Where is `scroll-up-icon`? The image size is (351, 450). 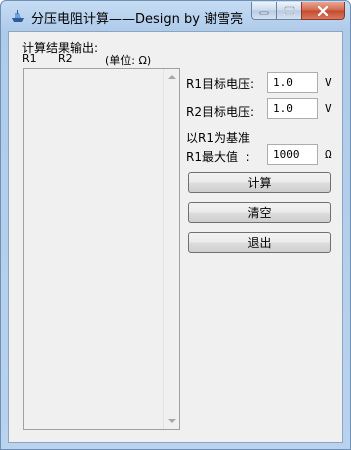
scroll-up-icon is located at coordinates (172, 77).